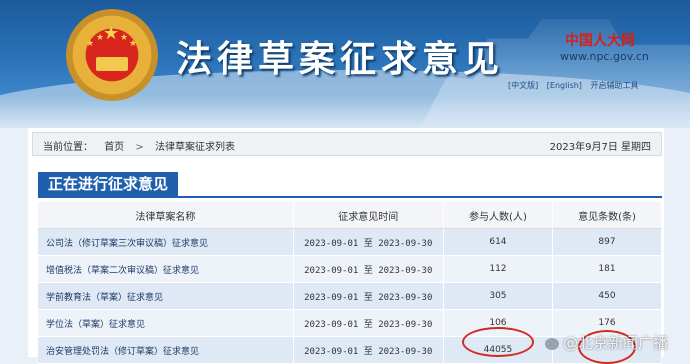 The width and height of the screenshot is (690, 364). What do you see at coordinates (498, 269) in the screenshot?
I see `participants-cell: 112` at bounding box center [498, 269].